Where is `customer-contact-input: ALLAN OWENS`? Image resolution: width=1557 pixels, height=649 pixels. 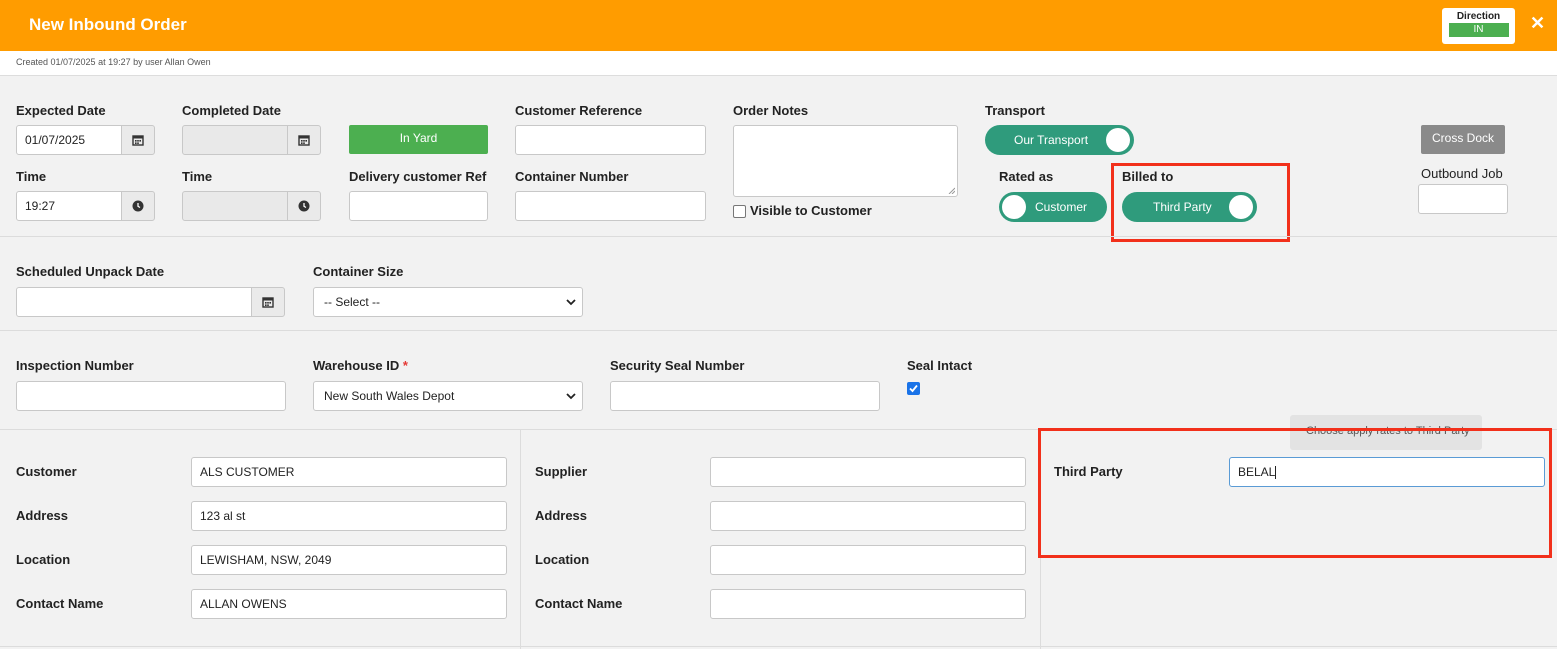 customer-contact-input: ALLAN OWENS is located at coordinates (349, 604).